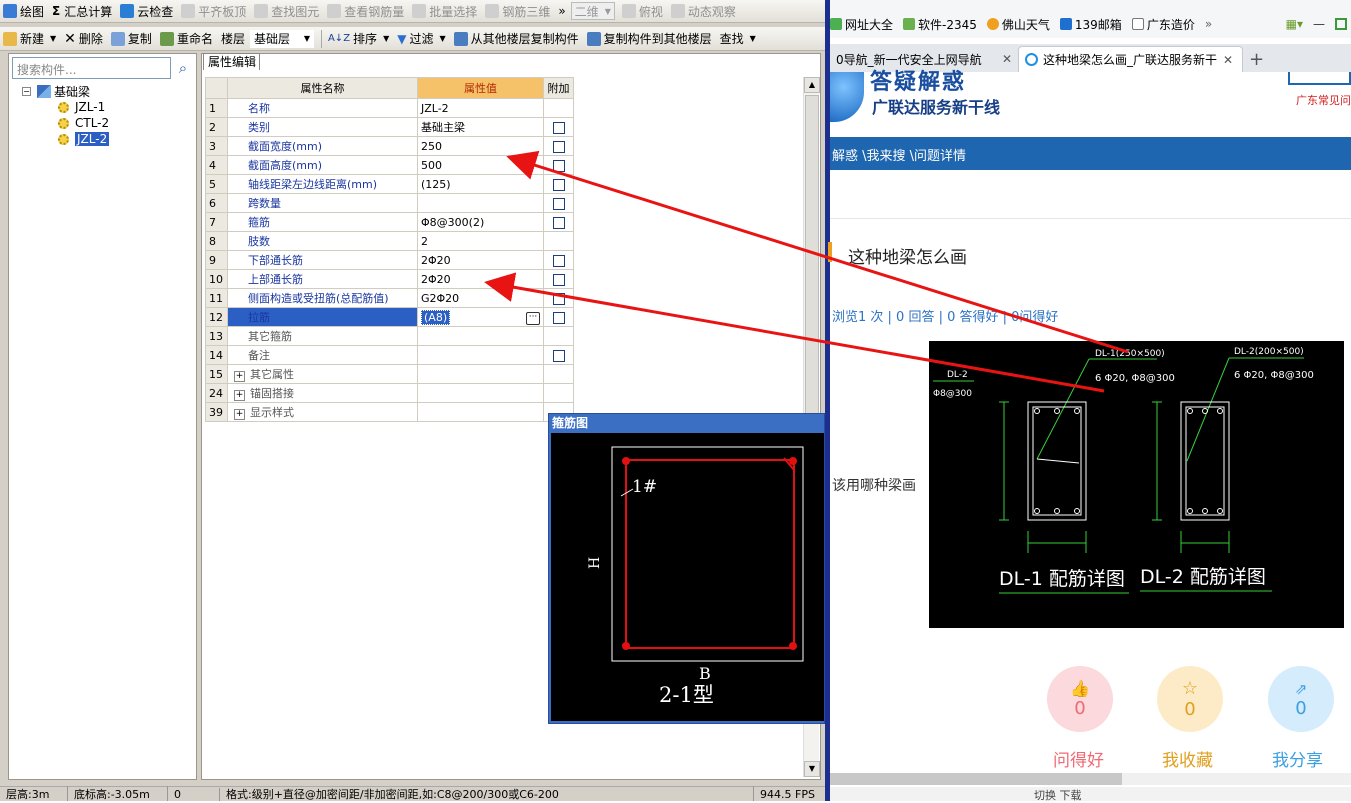  What do you see at coordinates (533, 318) in the screenshot?
I see `ellipsis-icon: ···` at bounding box center [533, 318].